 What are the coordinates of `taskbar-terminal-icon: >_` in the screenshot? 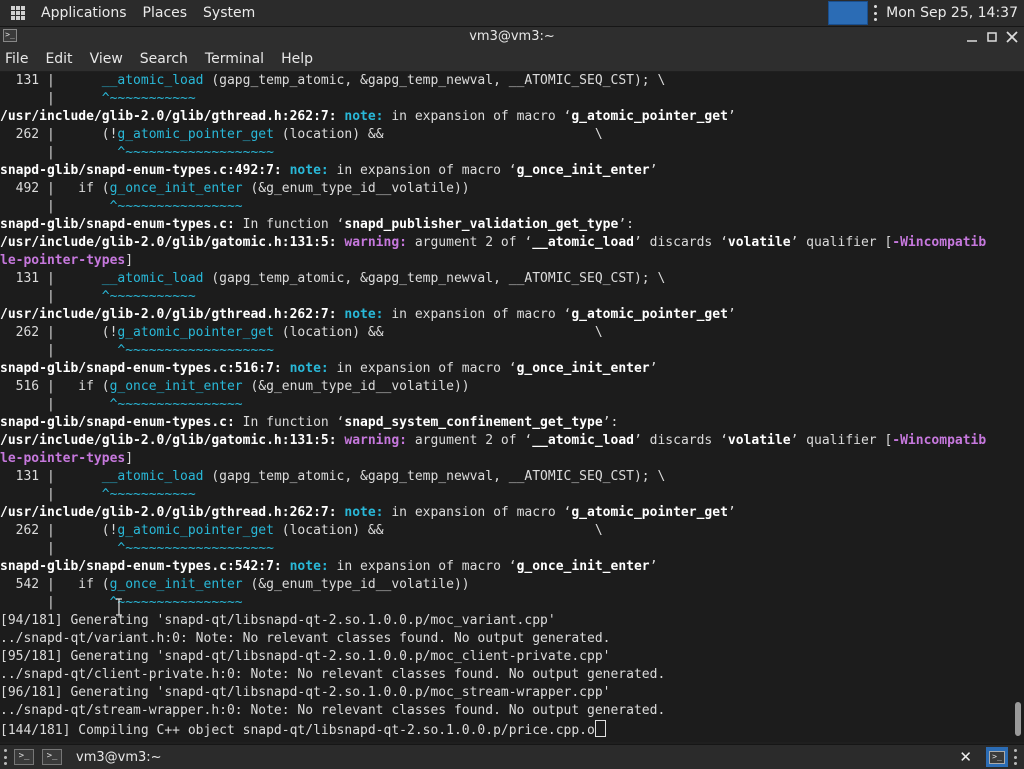 It's located at (52, 757).